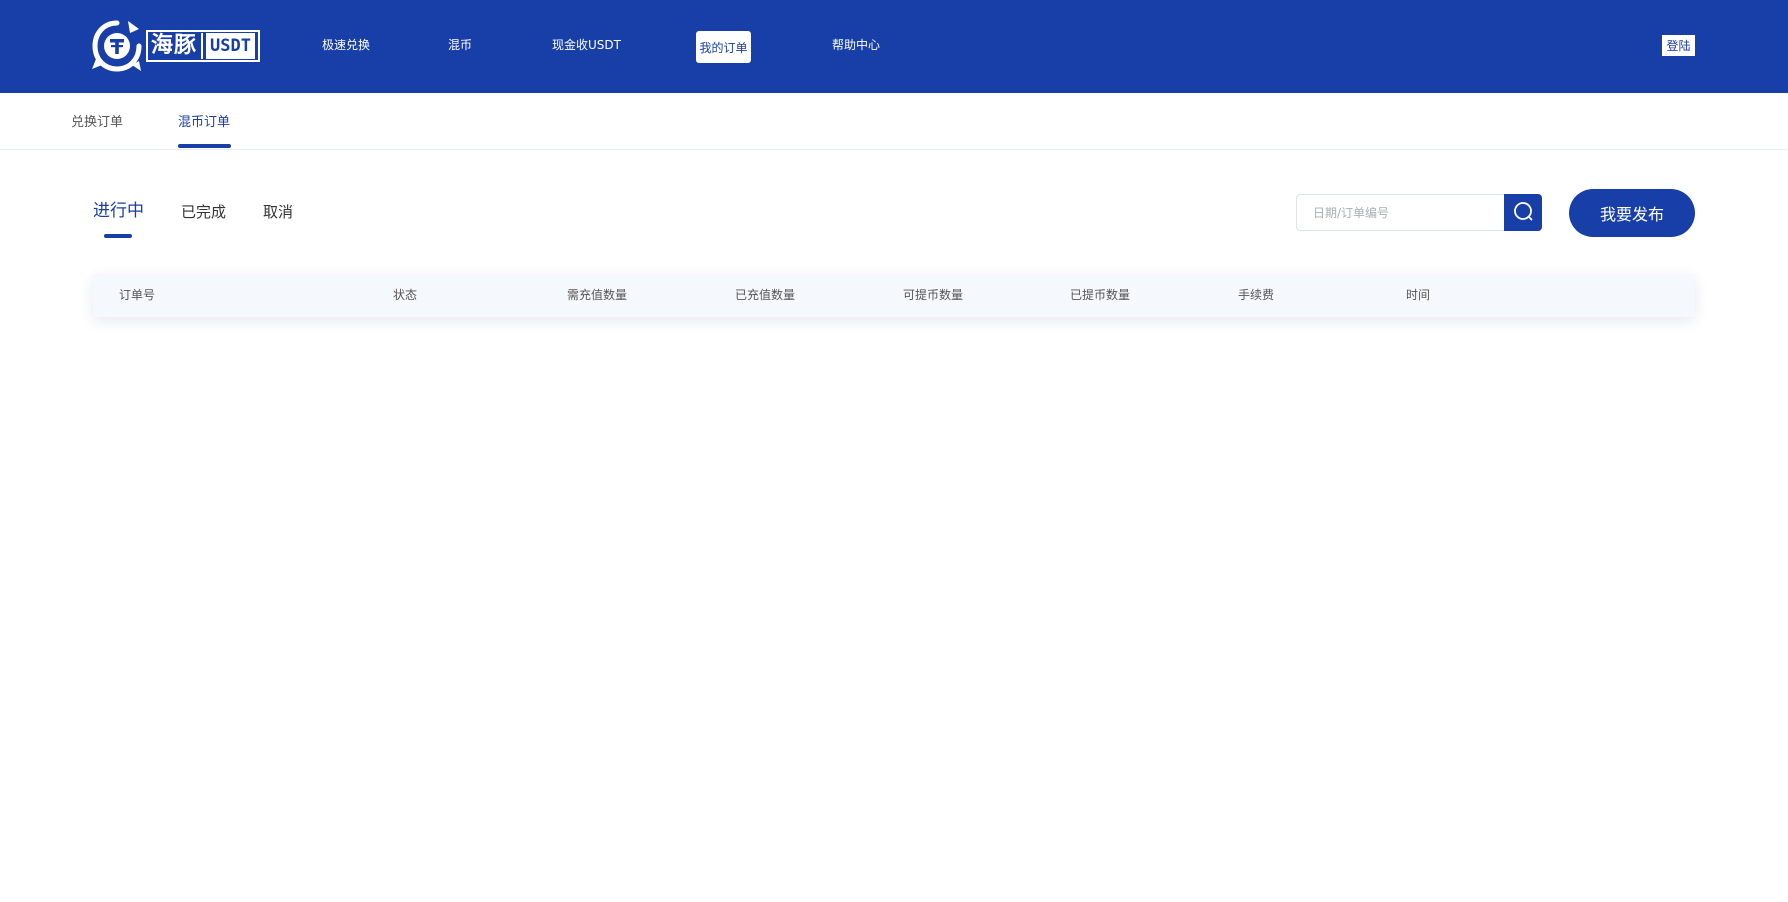 This screenshot has height=902, width=1788. Describe the element at coordinates (894, 46) in the screenshot. I see `top-navbar: 海豚 USDT 极速兑换 混币 现金收USDT 我的订单 帮助中心 登陆` at that location.